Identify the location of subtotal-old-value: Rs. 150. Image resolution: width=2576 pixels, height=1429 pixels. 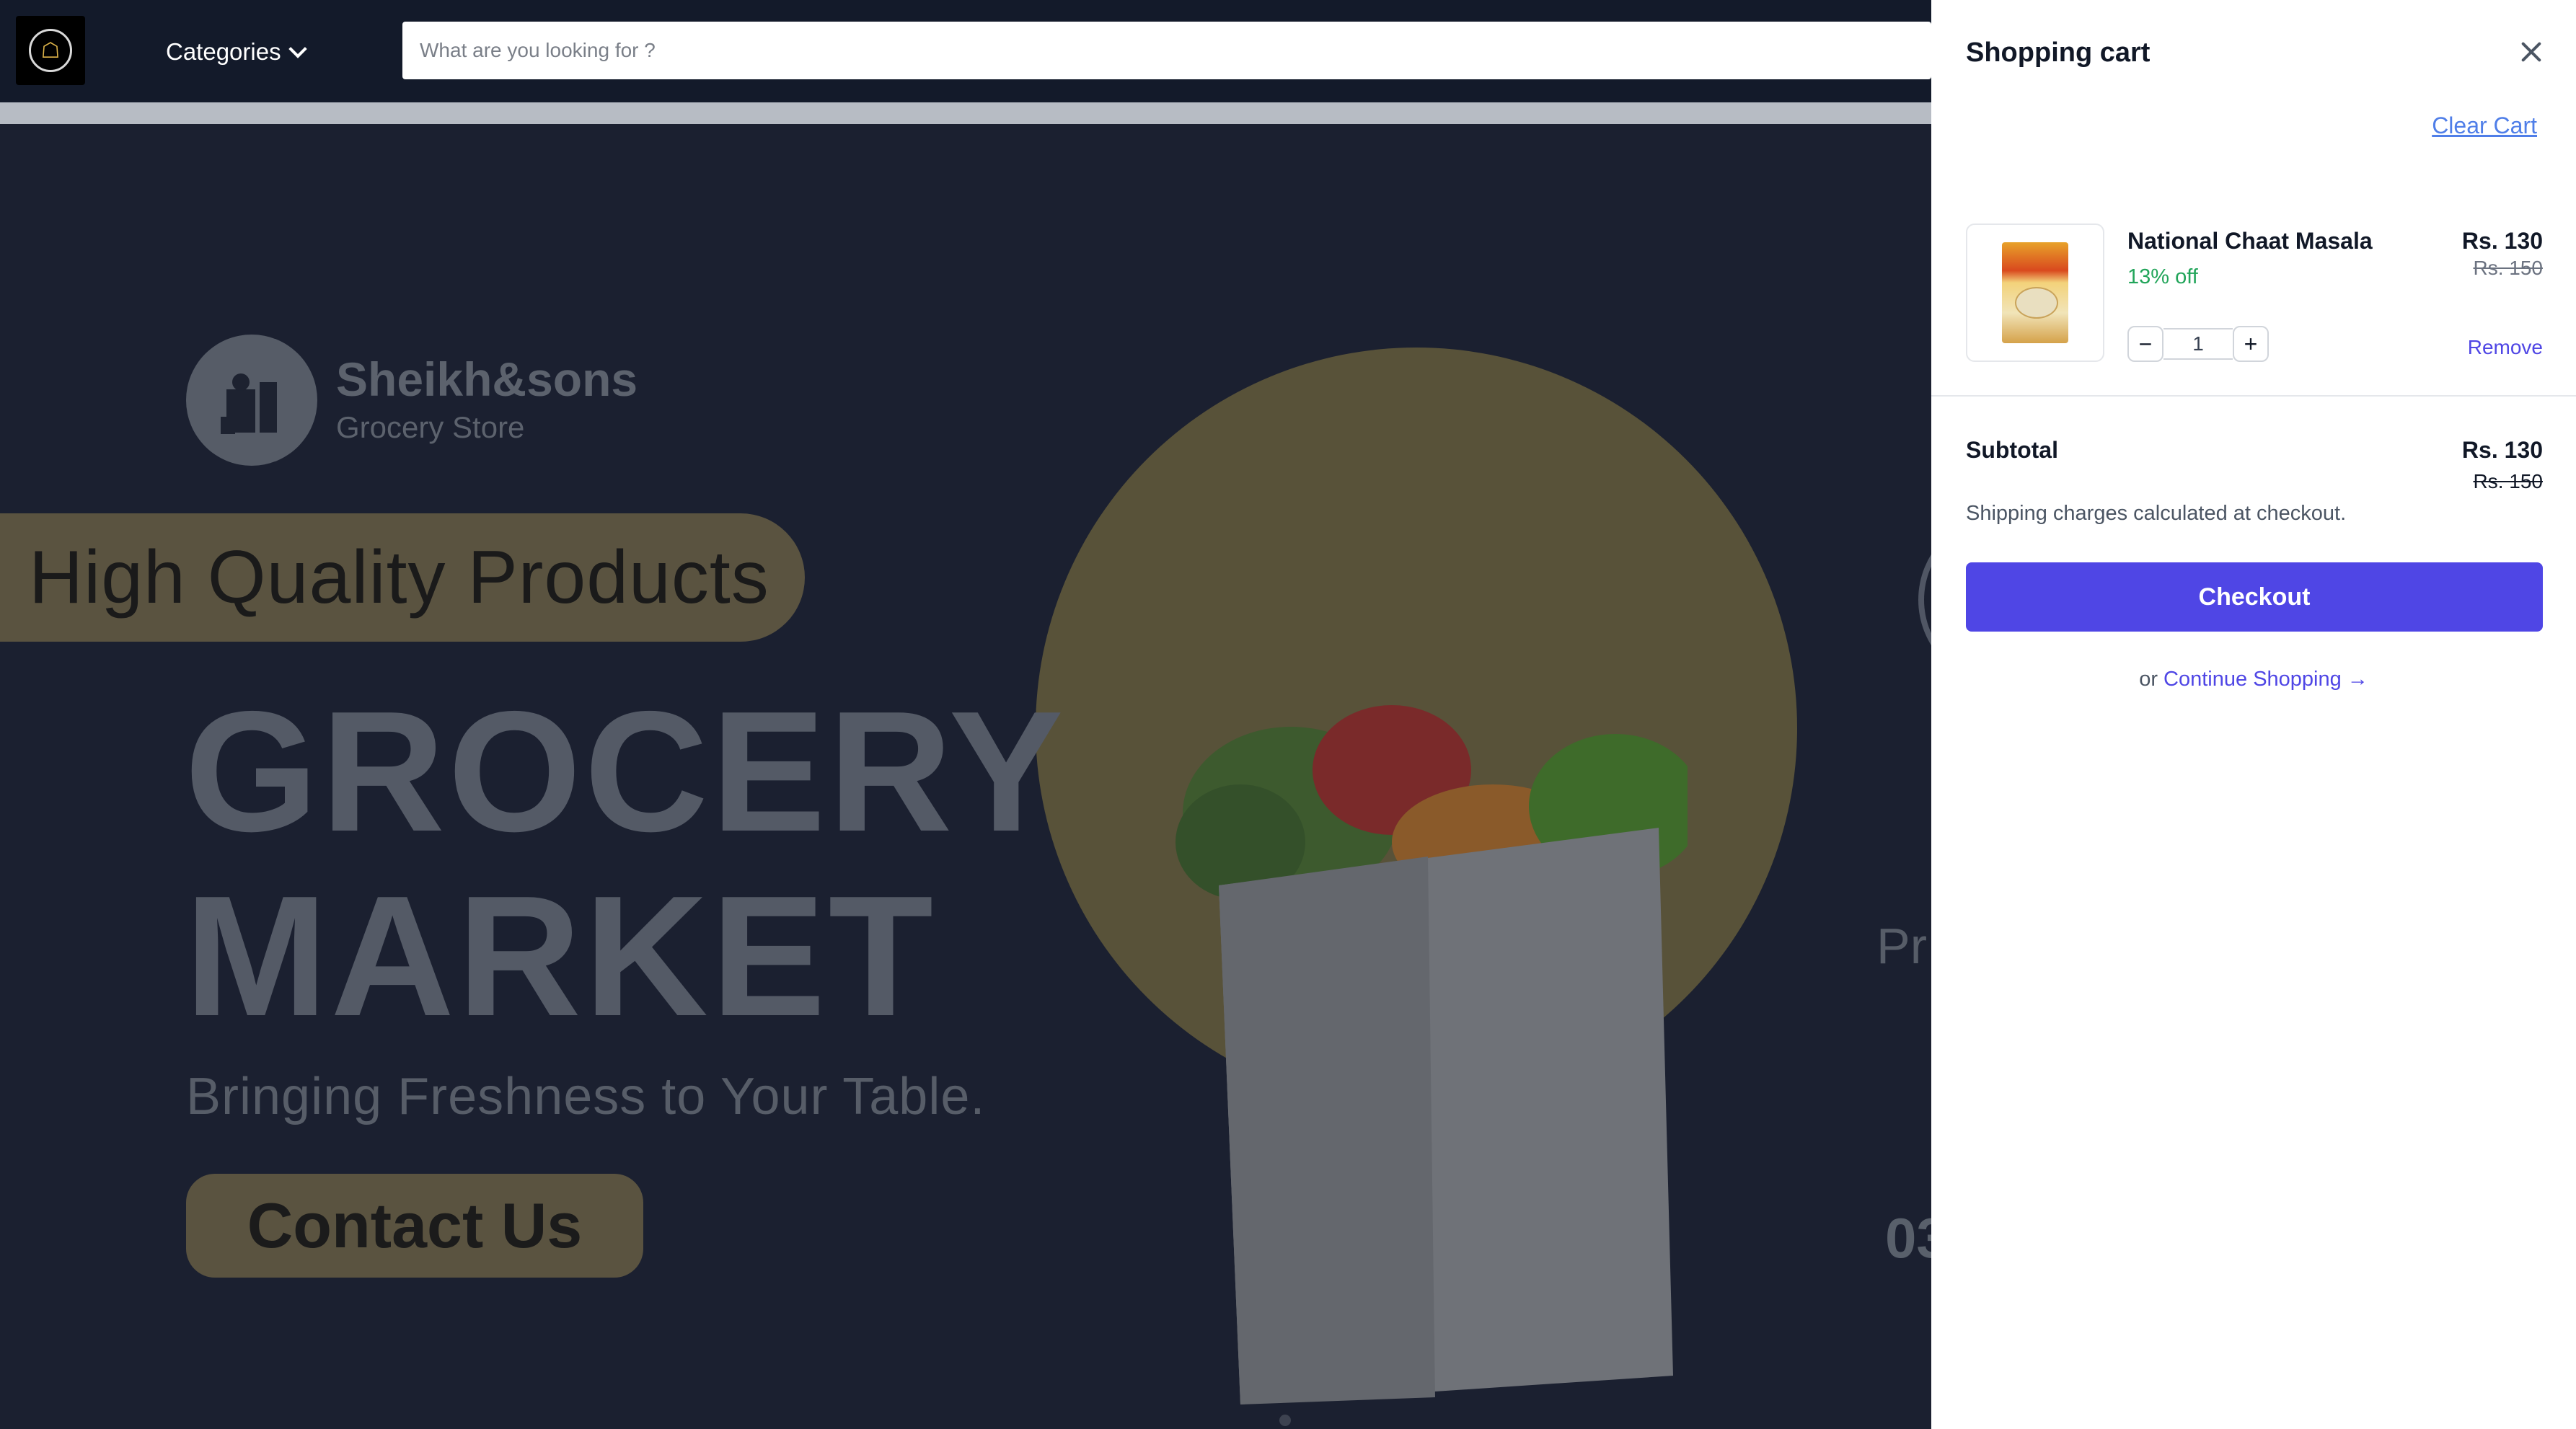
(2508, 481).